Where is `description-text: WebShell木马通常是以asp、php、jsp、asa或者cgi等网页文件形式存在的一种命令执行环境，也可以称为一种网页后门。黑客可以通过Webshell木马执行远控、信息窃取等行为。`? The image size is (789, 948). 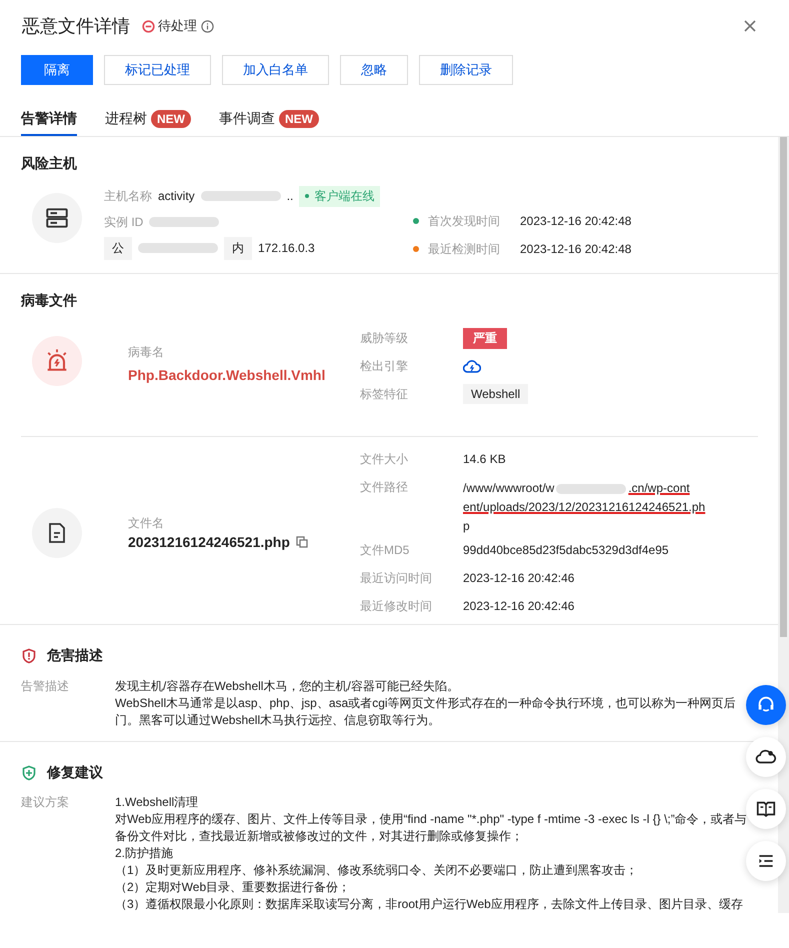
description-text: WebShell木马通常是以asp、php、jsp、asa或者cgi等网页文件形式存在的一种命令执行环境，也可以称为一种网页后门。黑客可以通过Webshell木马执行远控、信息窃取等行为。 is located at coordinates (426, 712).